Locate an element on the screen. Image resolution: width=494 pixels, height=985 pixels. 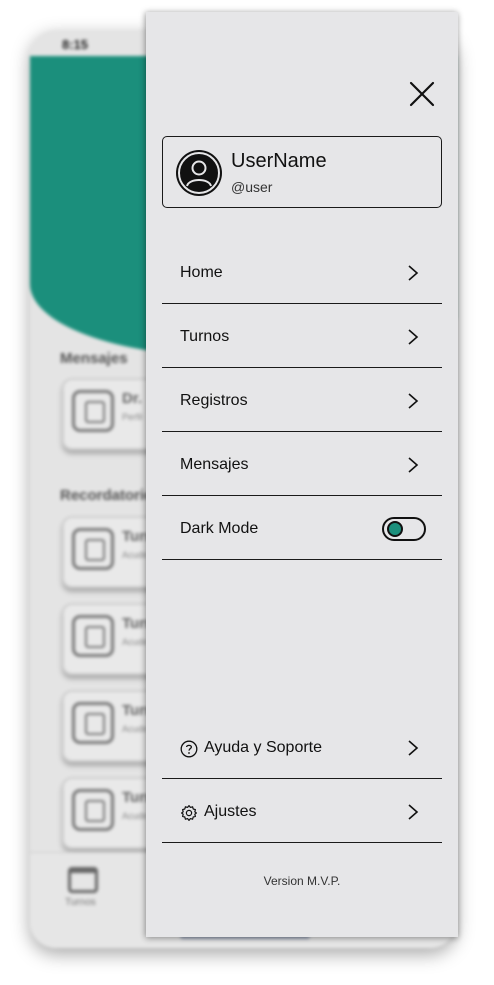
menu-item-settings: Ajustes is located at coordinates (302, 811).